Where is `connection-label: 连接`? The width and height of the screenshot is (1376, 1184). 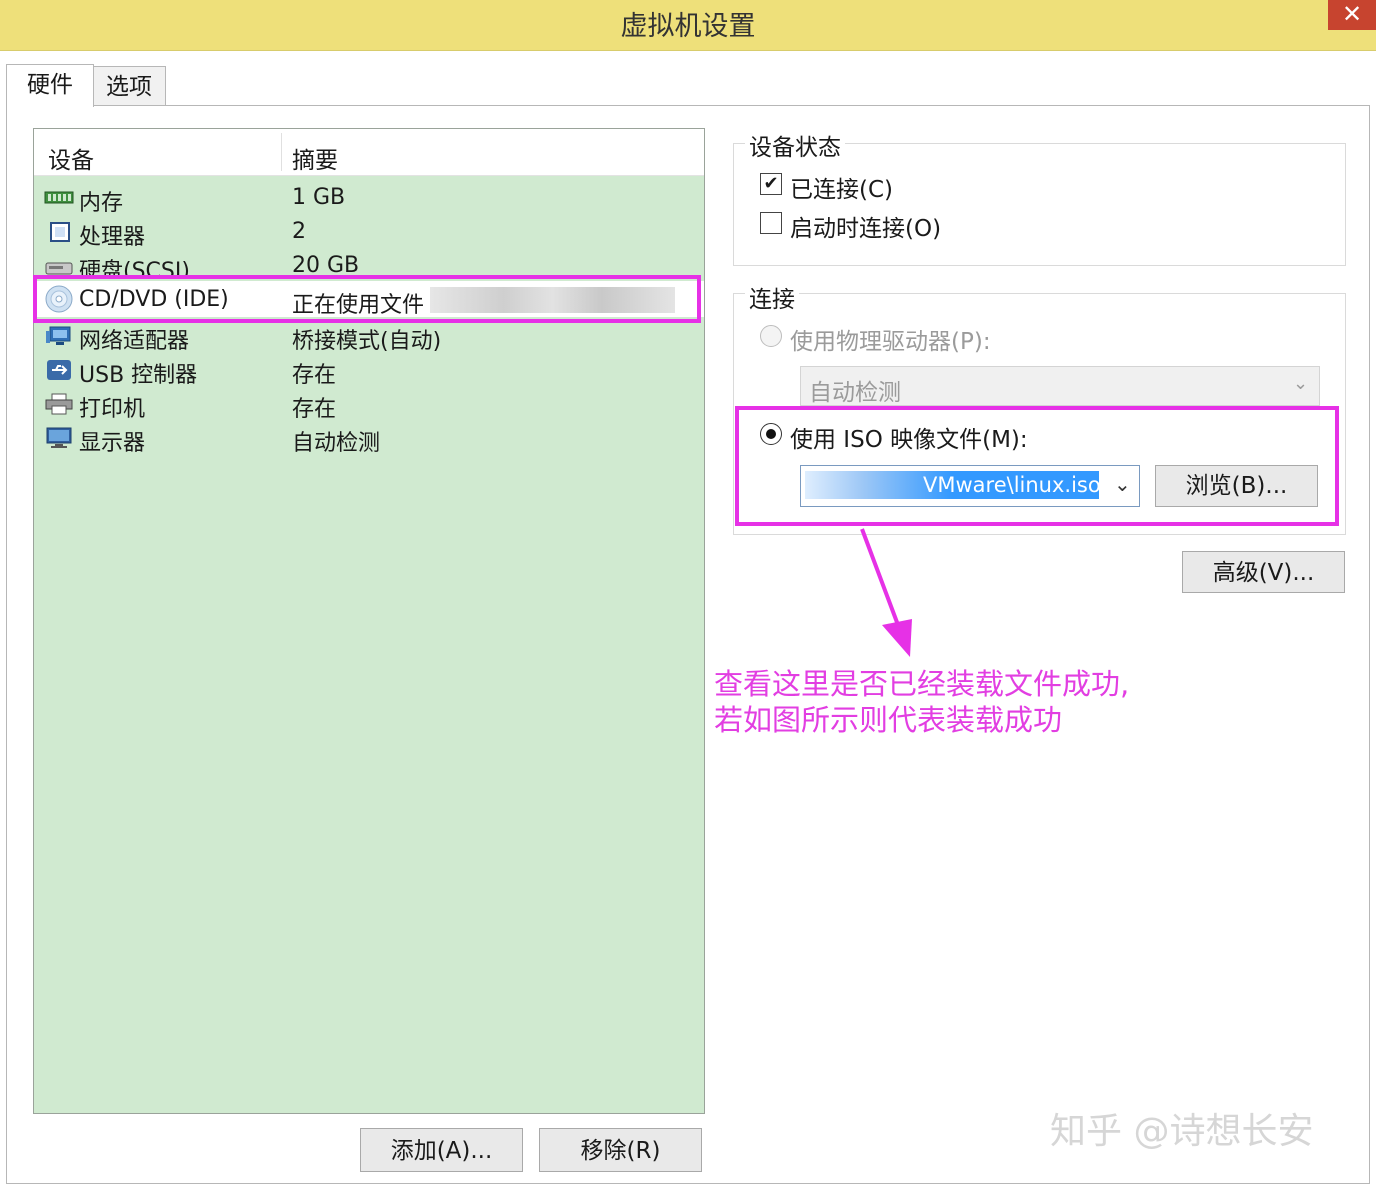
connection-label: 连接 is located at coordinates (772, 297).